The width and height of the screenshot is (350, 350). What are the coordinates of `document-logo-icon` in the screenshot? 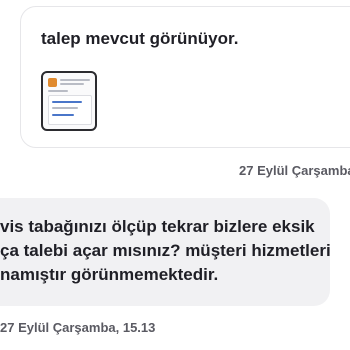 It's located at (52, 82).